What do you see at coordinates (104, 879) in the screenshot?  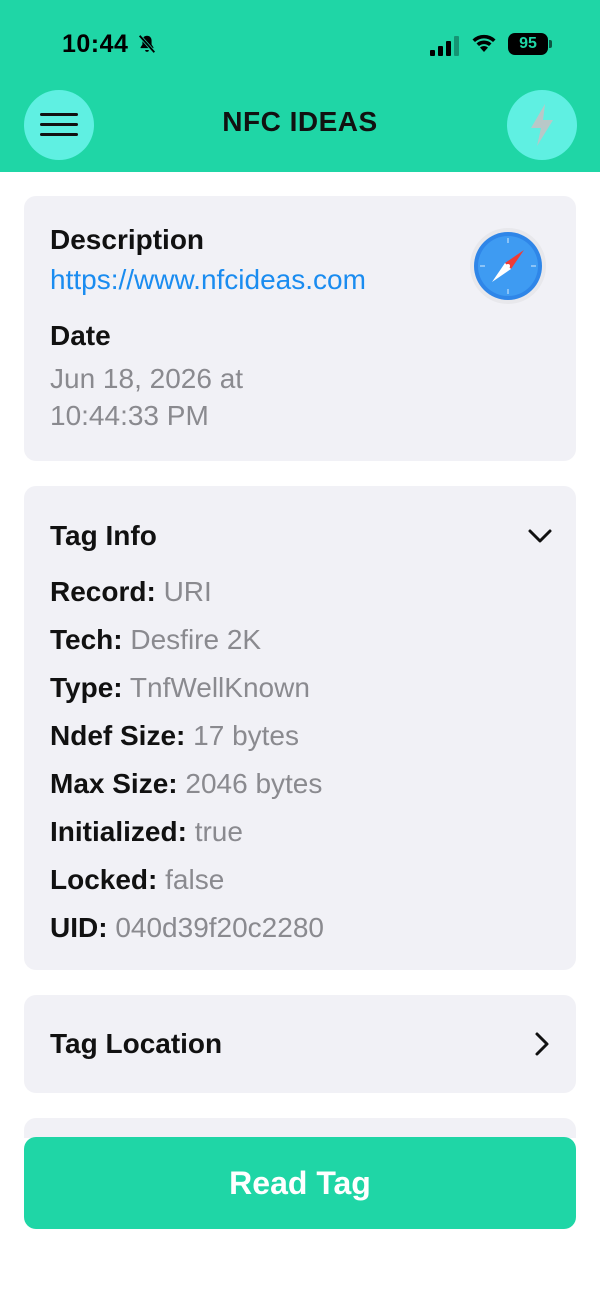 I see `tag-info-key: Locked:` at bounding box center [104, 879].